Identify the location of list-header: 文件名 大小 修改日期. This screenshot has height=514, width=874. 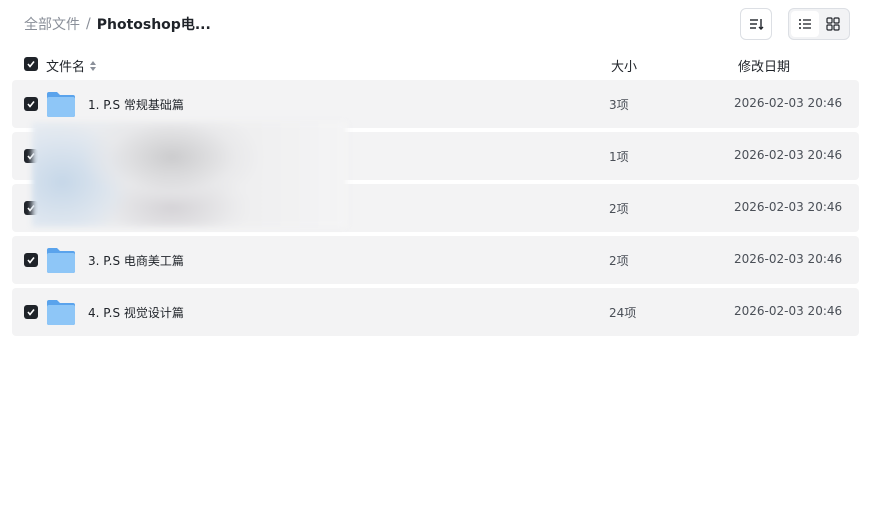
(435, 64).